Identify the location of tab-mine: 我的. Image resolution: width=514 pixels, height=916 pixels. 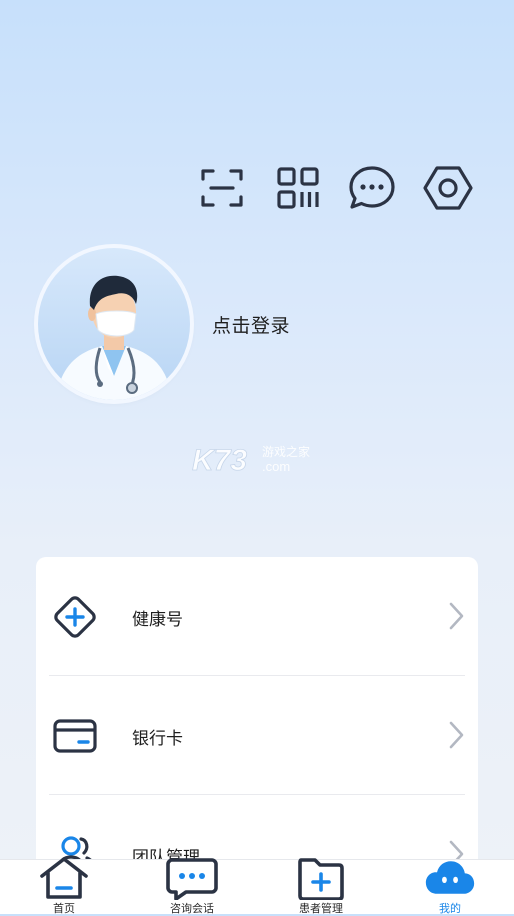
(450, 887).